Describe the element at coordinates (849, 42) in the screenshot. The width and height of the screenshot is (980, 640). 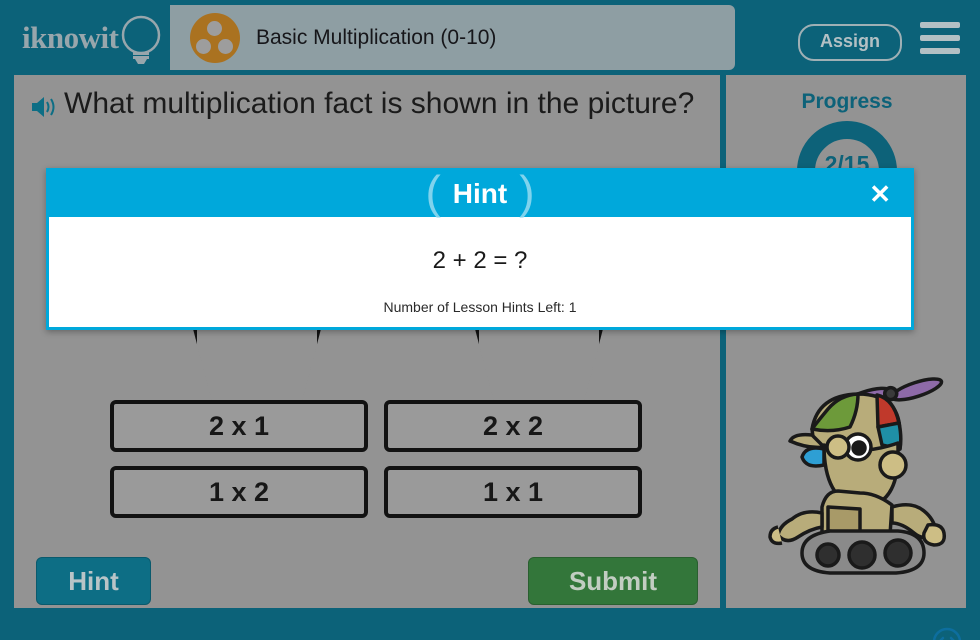
I see `assign-button: Assign` at that location.